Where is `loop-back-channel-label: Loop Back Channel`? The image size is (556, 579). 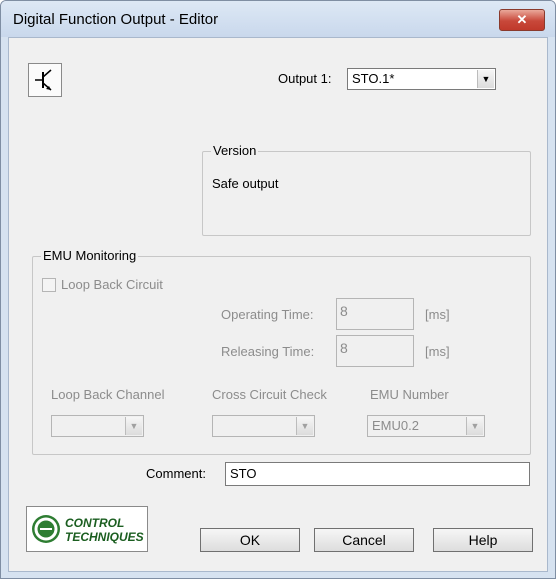 loop-back-channel-label: Loop Back Channel is located at coordinates (108, 394).